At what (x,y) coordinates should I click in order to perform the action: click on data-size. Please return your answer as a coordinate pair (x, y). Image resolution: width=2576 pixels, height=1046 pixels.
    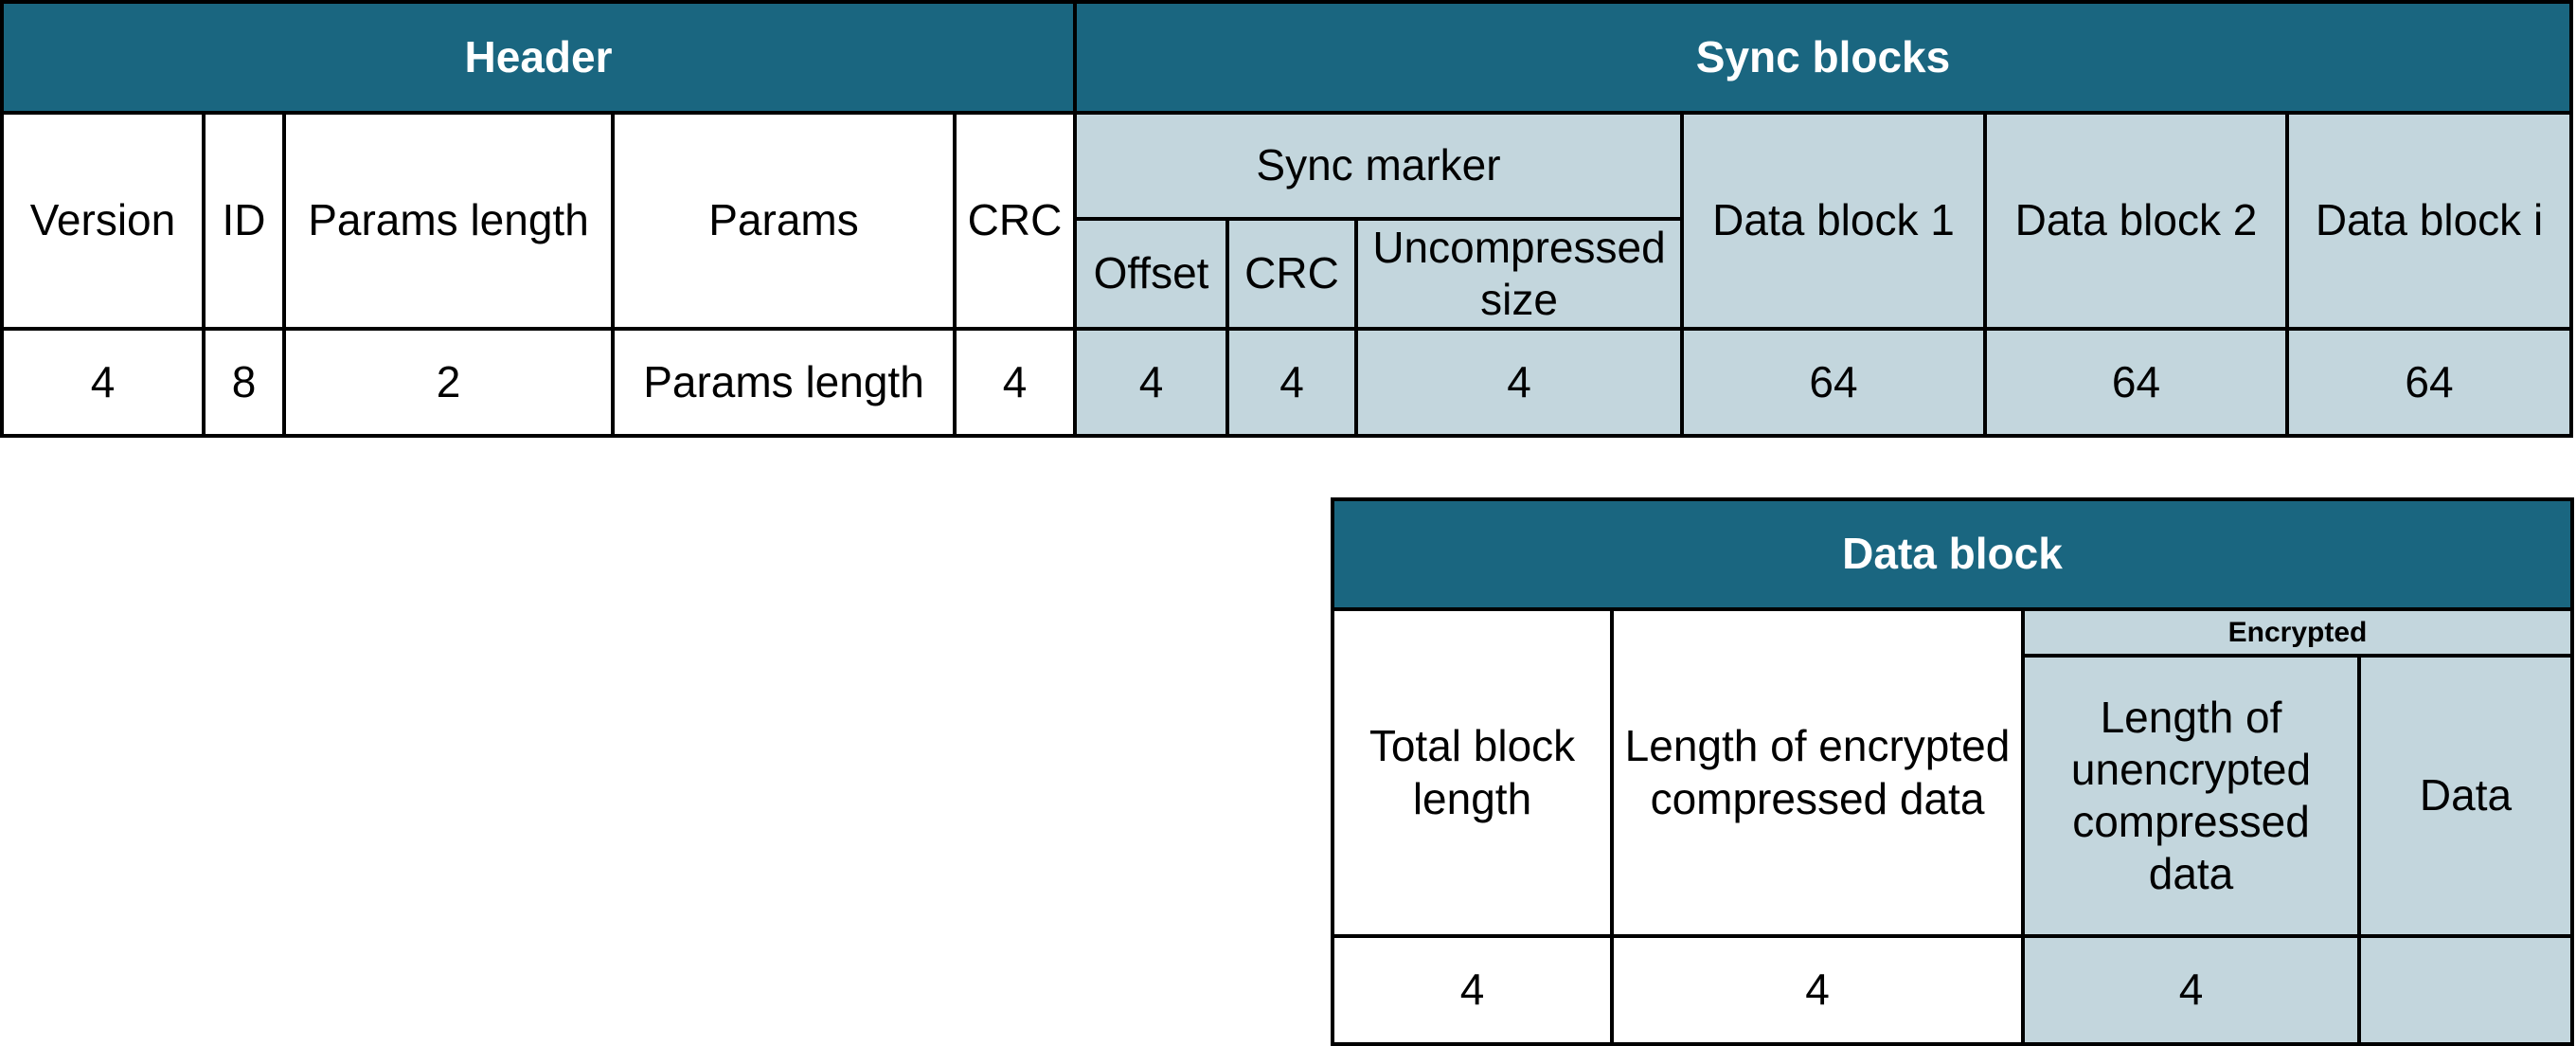
    Looking at the image, I should click on (2465, 990).